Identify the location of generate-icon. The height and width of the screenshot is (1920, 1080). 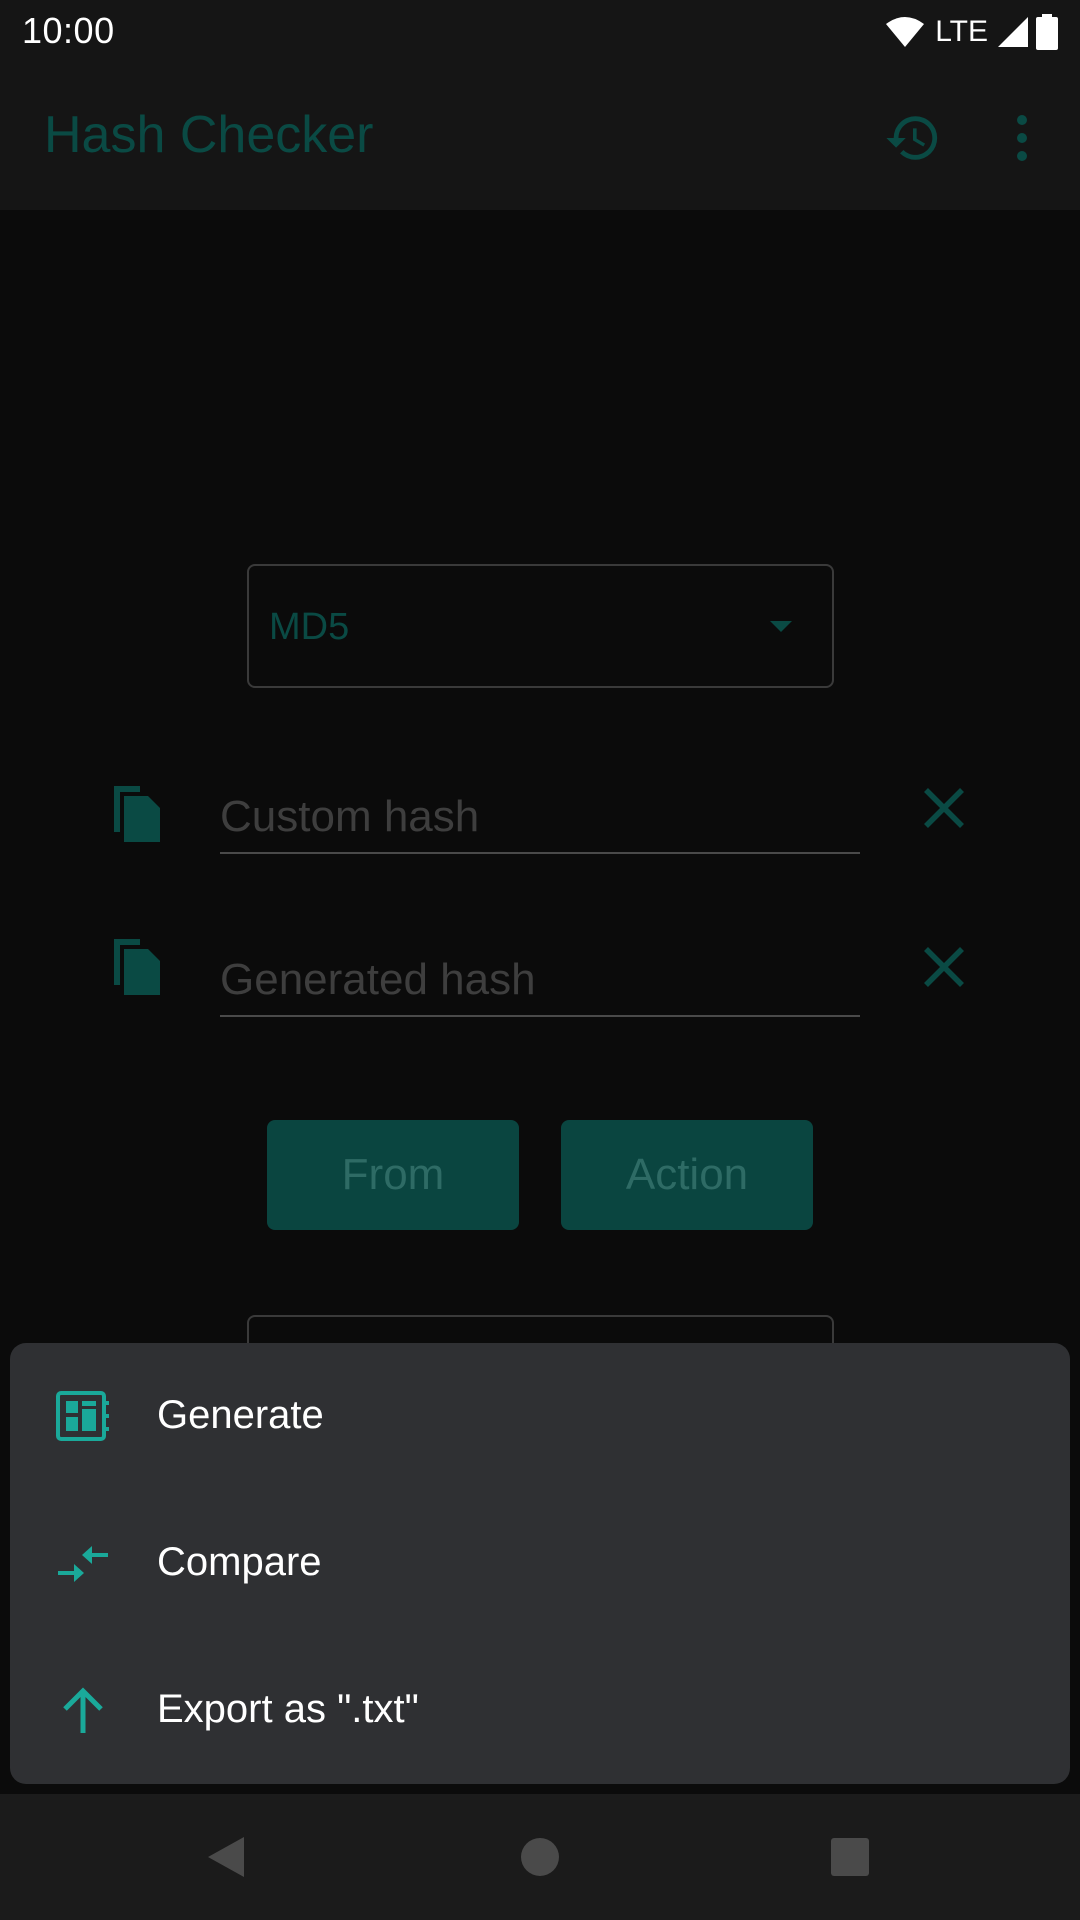
(82, 1416).